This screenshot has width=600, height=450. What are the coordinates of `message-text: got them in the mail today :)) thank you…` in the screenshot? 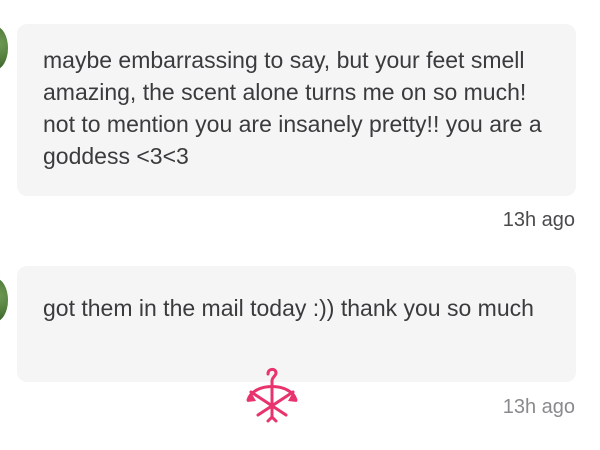 It's located at (288, 308).